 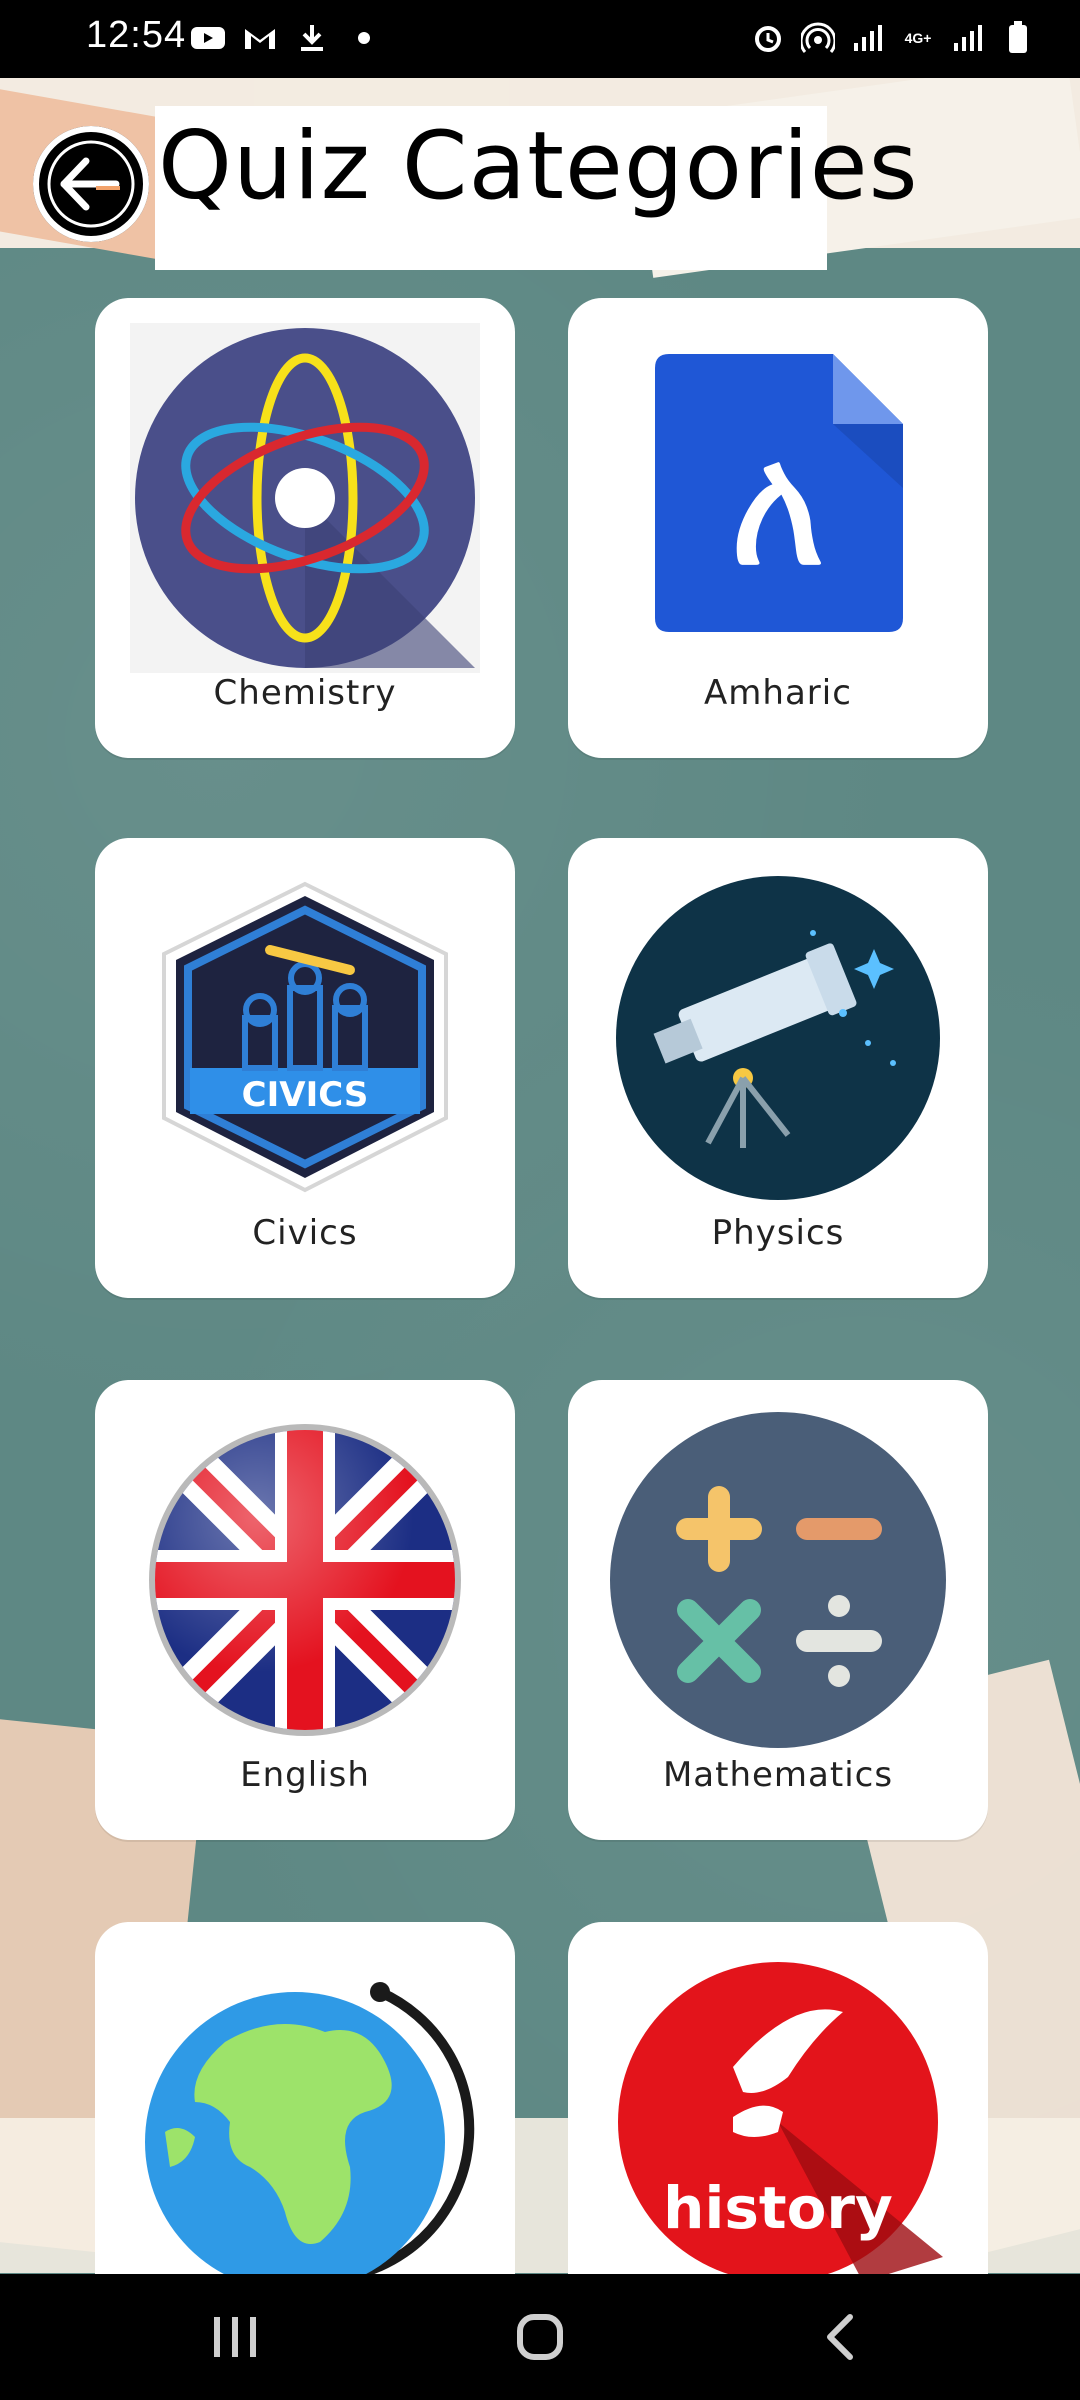 I want to click on category-label: Civics, so click(x=305, y=1233).